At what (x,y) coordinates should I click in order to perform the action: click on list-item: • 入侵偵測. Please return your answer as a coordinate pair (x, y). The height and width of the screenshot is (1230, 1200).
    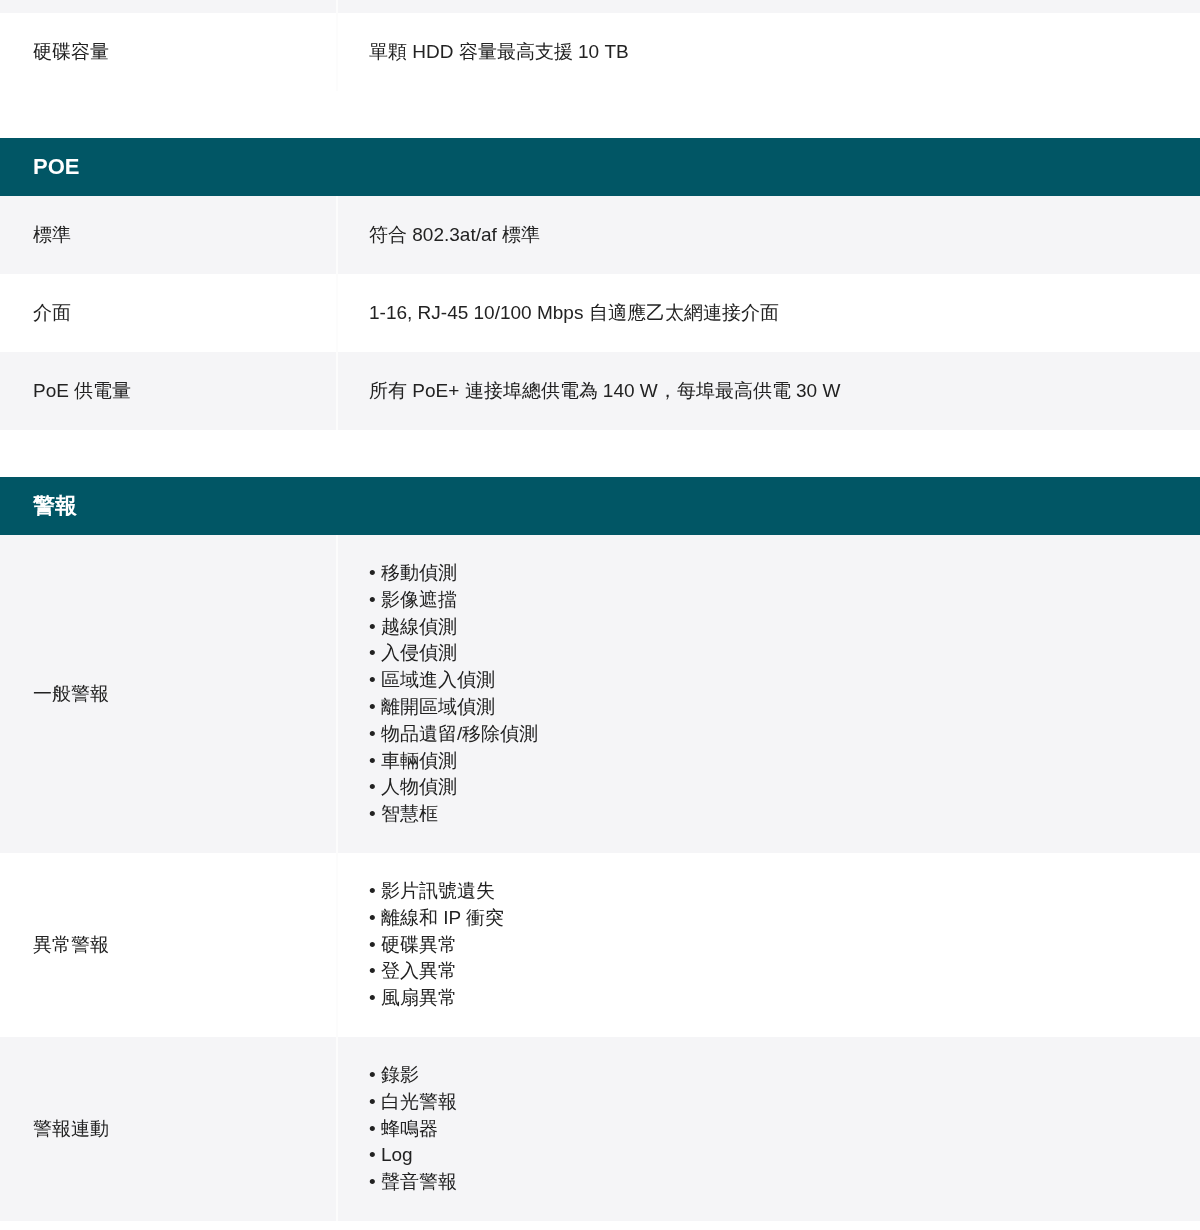
    Looking at the image, I should click on (413, 653).